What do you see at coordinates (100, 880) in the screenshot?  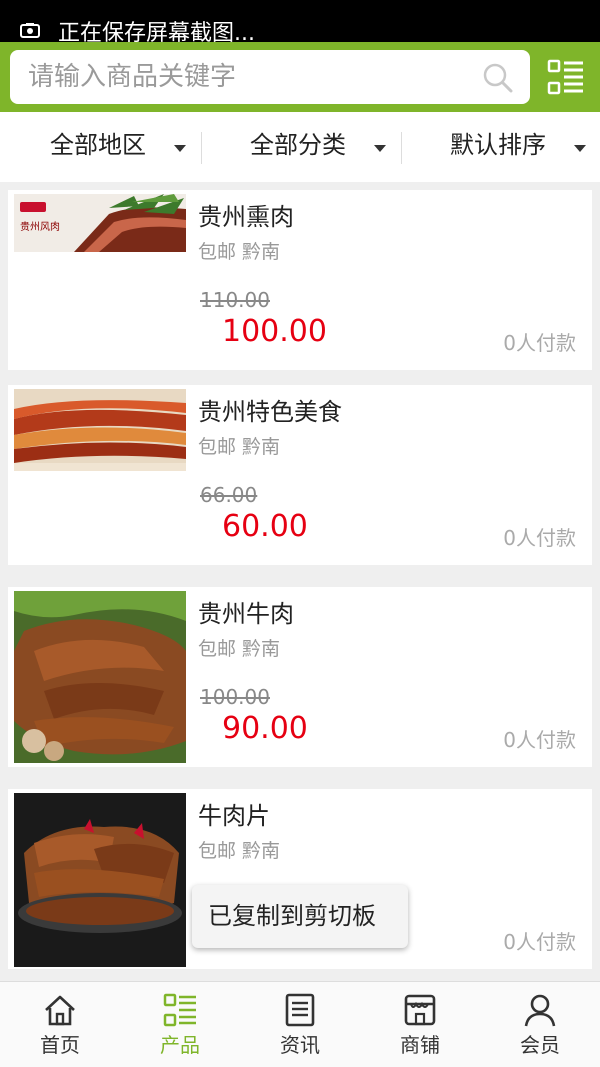 I see `product-image-beef-slices` at bounding box center [100, 880].